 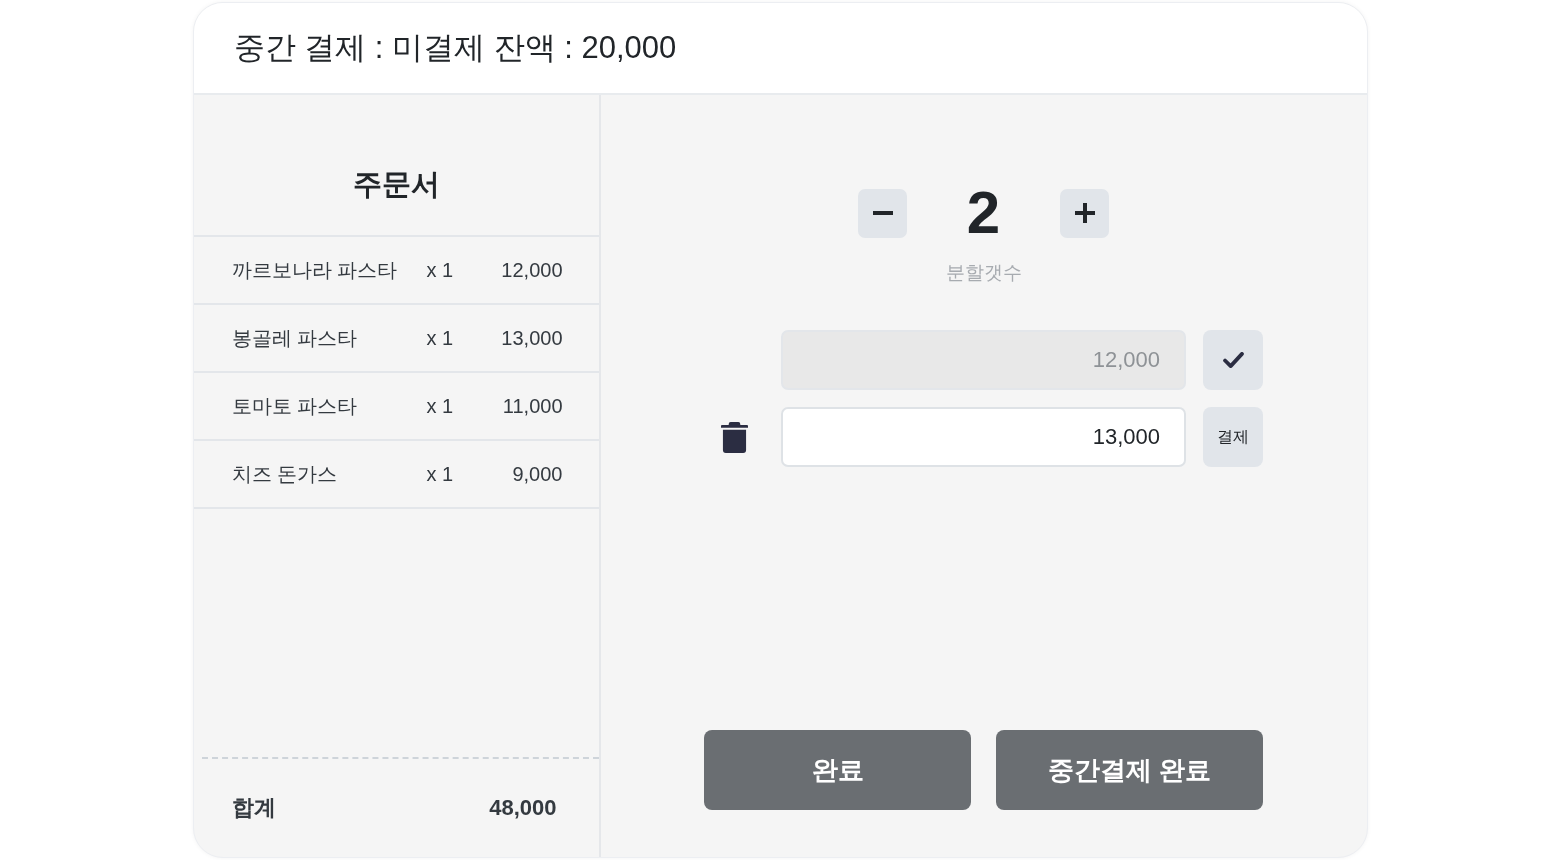 I want to click on minus-icon, so click(x=882, y=213).